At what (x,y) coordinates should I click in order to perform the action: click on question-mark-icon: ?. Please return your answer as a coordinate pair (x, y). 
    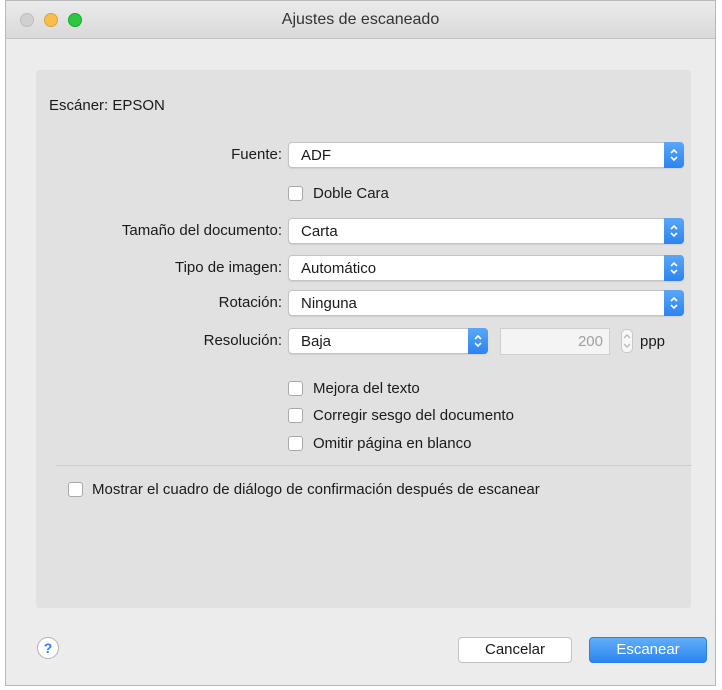
    Looking at the image, I should click on (48, 648).